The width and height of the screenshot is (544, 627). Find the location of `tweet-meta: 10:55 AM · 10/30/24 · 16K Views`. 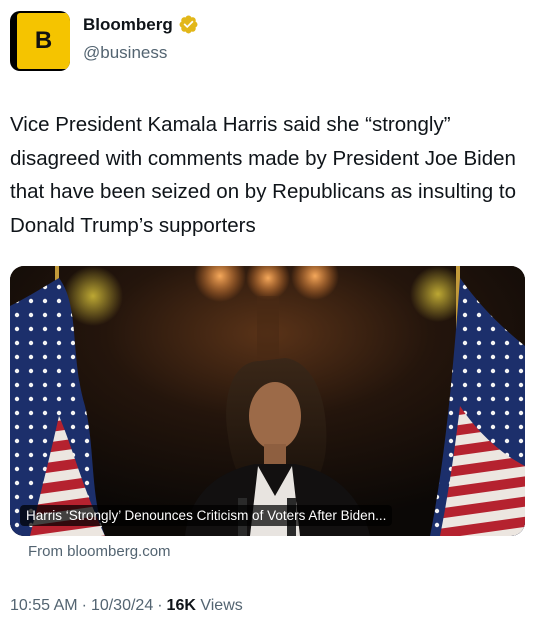

tweet-meta: 10:55 AM · 10/30/24 · 16K Views is located at coordinates (126, 606).